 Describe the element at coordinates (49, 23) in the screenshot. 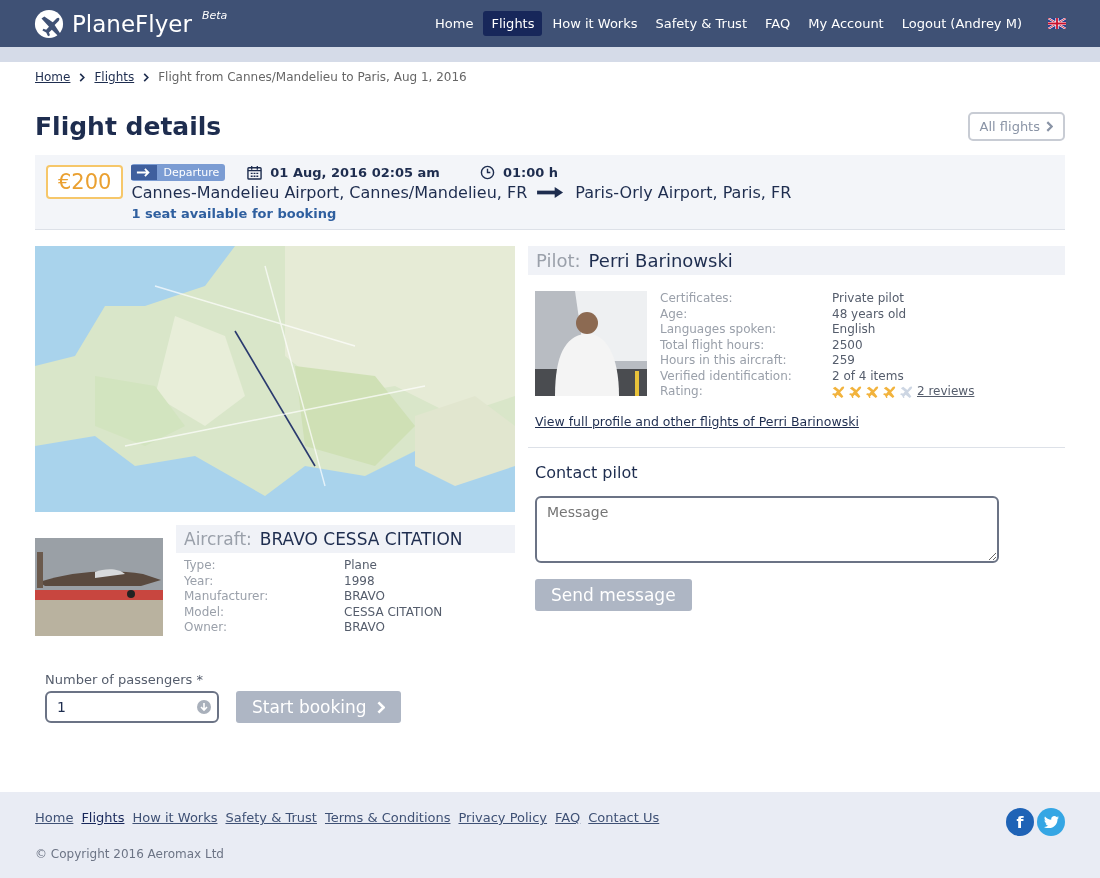

I see `plane-logo-icon` at that location.